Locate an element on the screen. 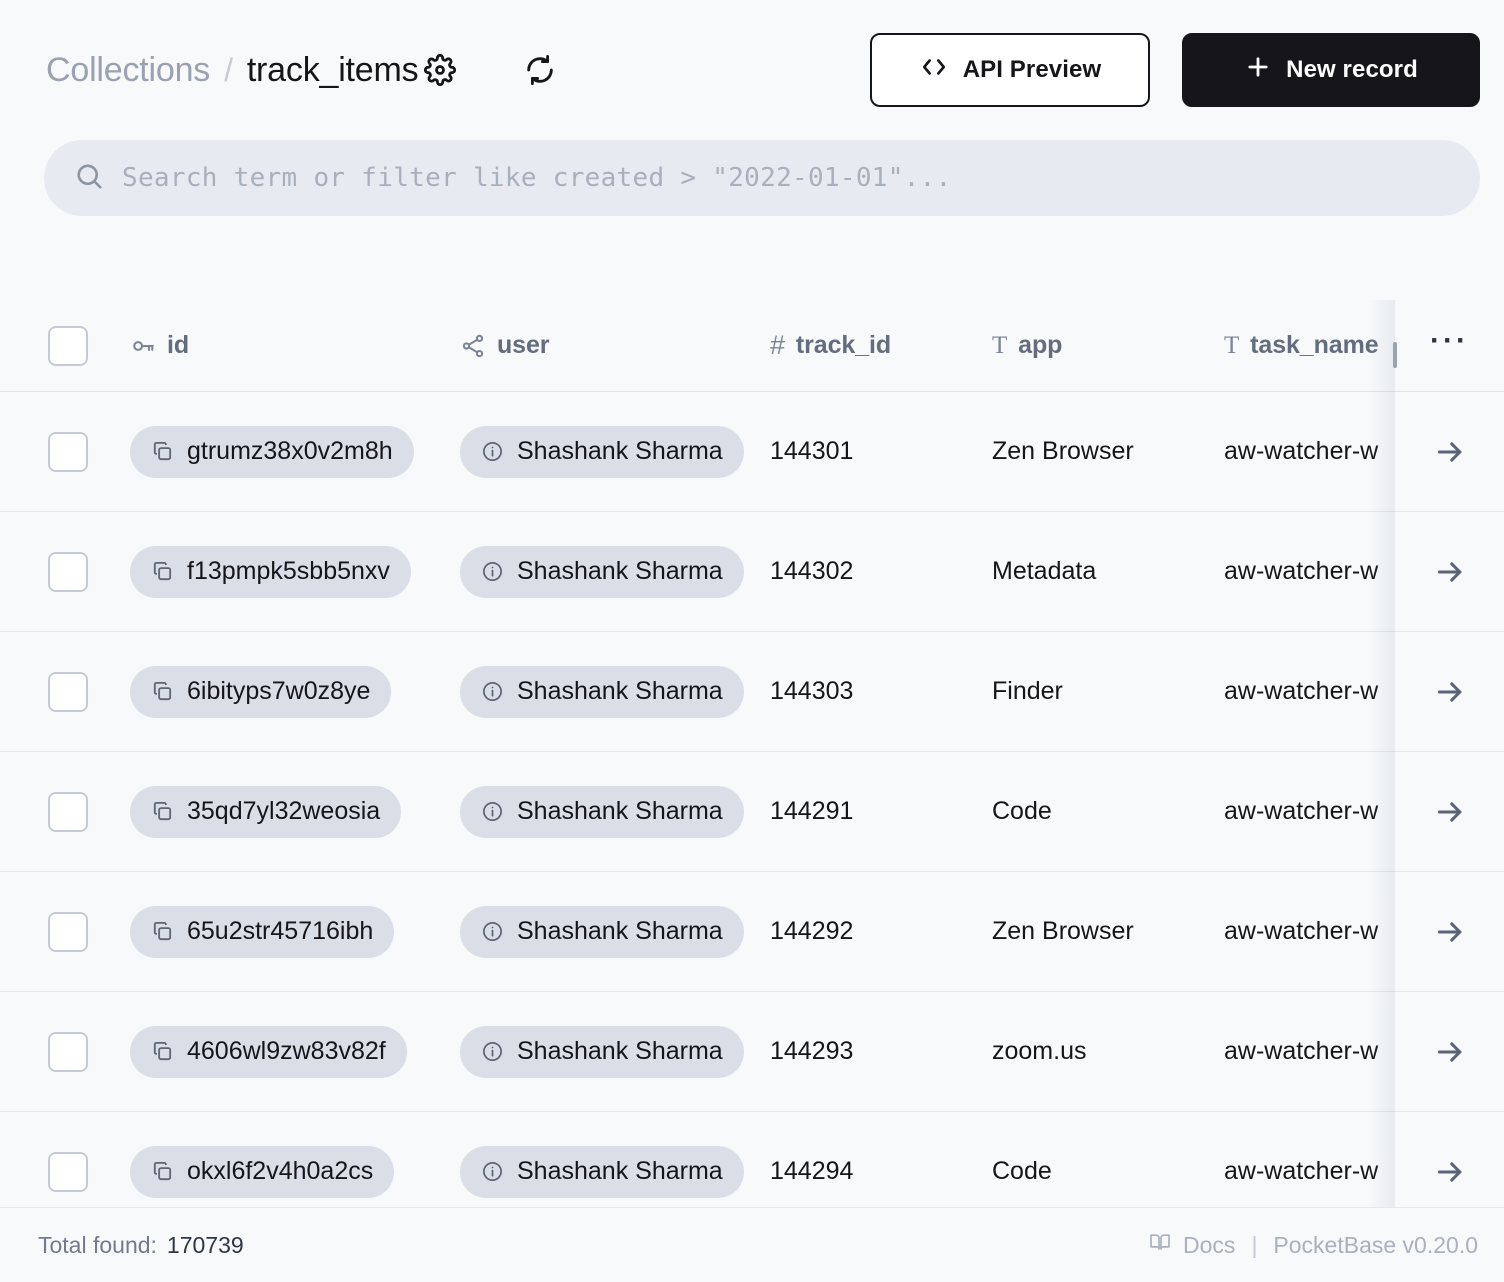  page-title: track_items is located at coordinates (332, 69).